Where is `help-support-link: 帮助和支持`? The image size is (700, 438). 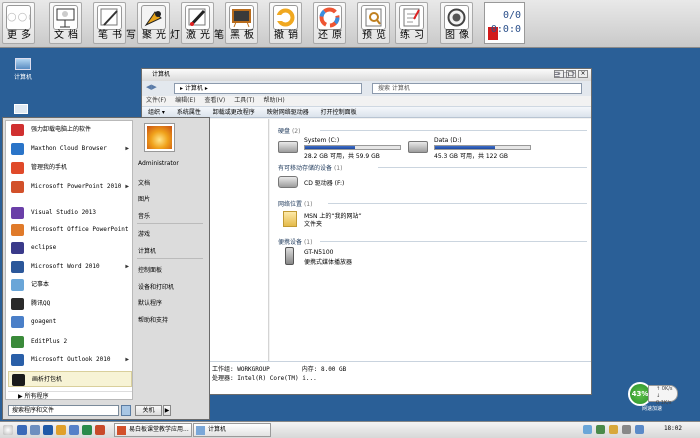
help-support-link: 帮助和支持 is located at coordinates (153, 319).